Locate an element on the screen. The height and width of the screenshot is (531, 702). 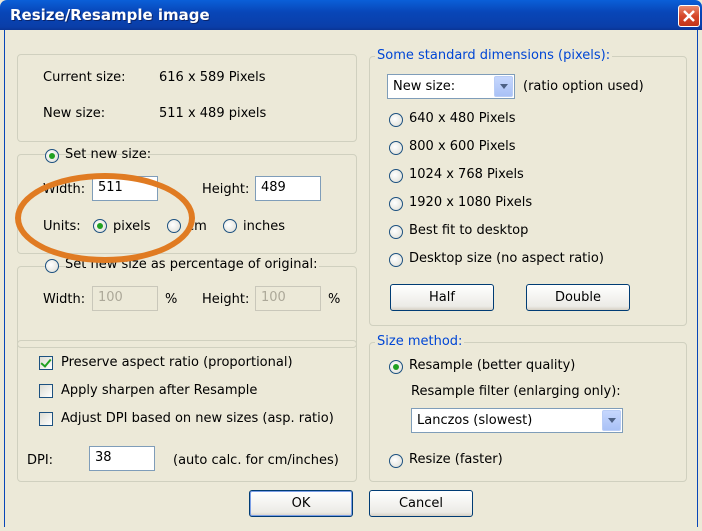
close-button is located at coordinates (689, 16).